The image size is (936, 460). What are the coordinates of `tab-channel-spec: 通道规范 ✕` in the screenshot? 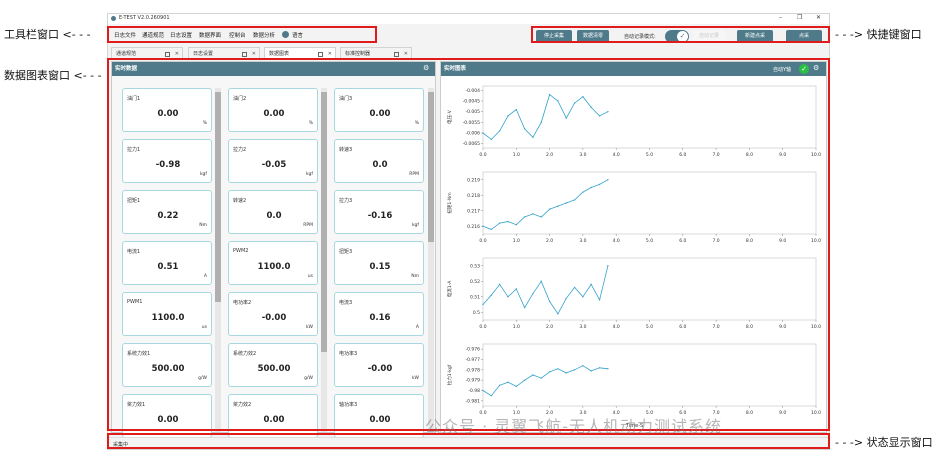 It's located at (147, 53).